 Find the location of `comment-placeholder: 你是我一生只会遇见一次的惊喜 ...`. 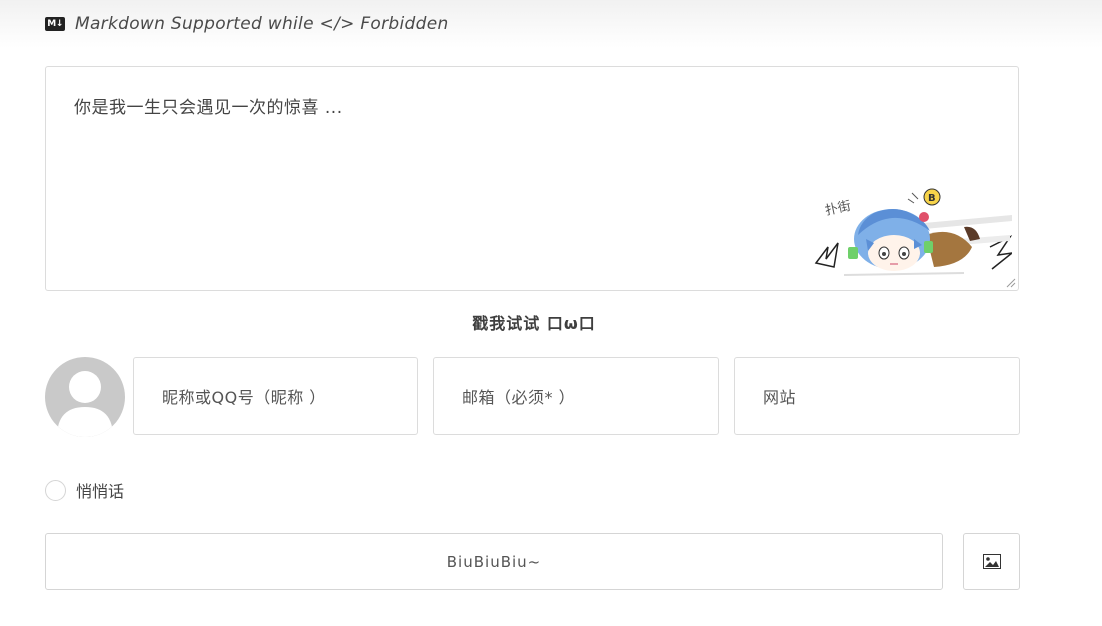

comment-placeholder: 你是我一生只会遇见一次的惊喜 ... is located at coordinates (208, 108).